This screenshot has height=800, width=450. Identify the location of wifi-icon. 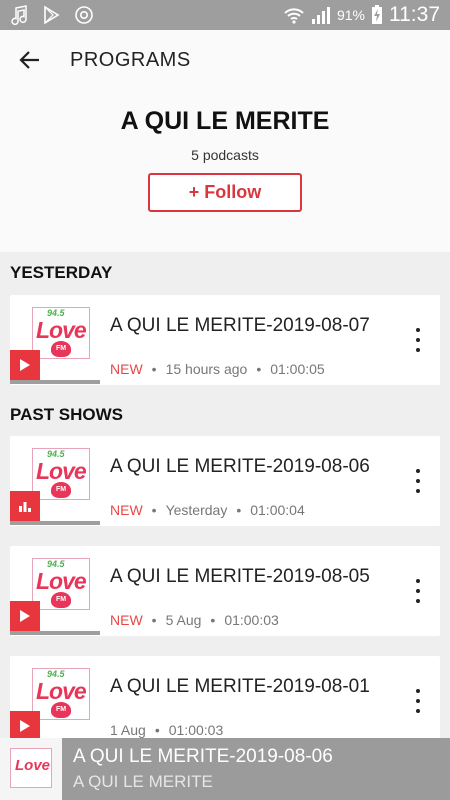
(294, 16).